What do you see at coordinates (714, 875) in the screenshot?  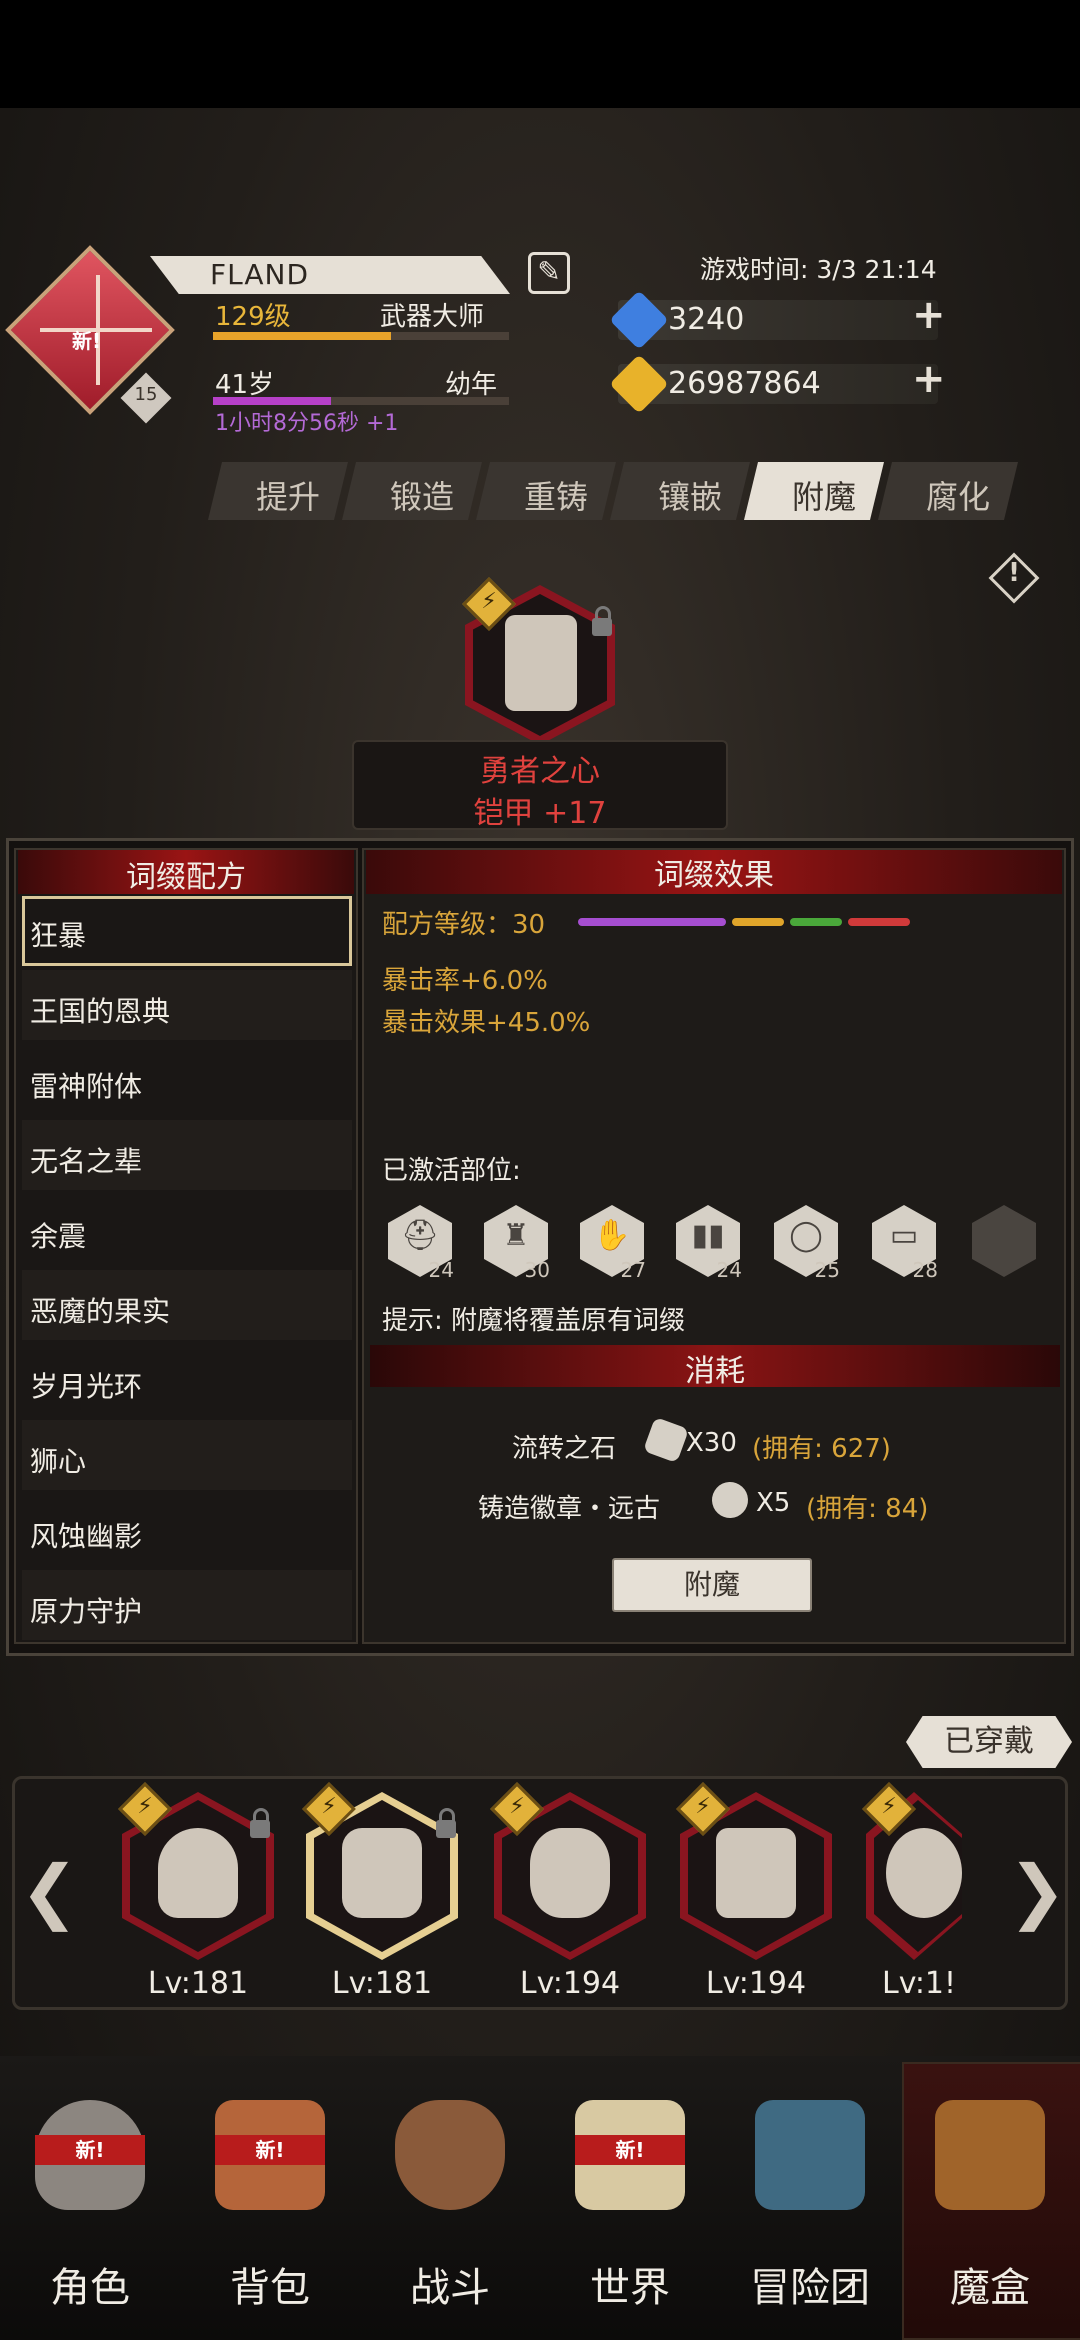 I see `effect-title: 词缀效果` at bounding box center [714, 875].